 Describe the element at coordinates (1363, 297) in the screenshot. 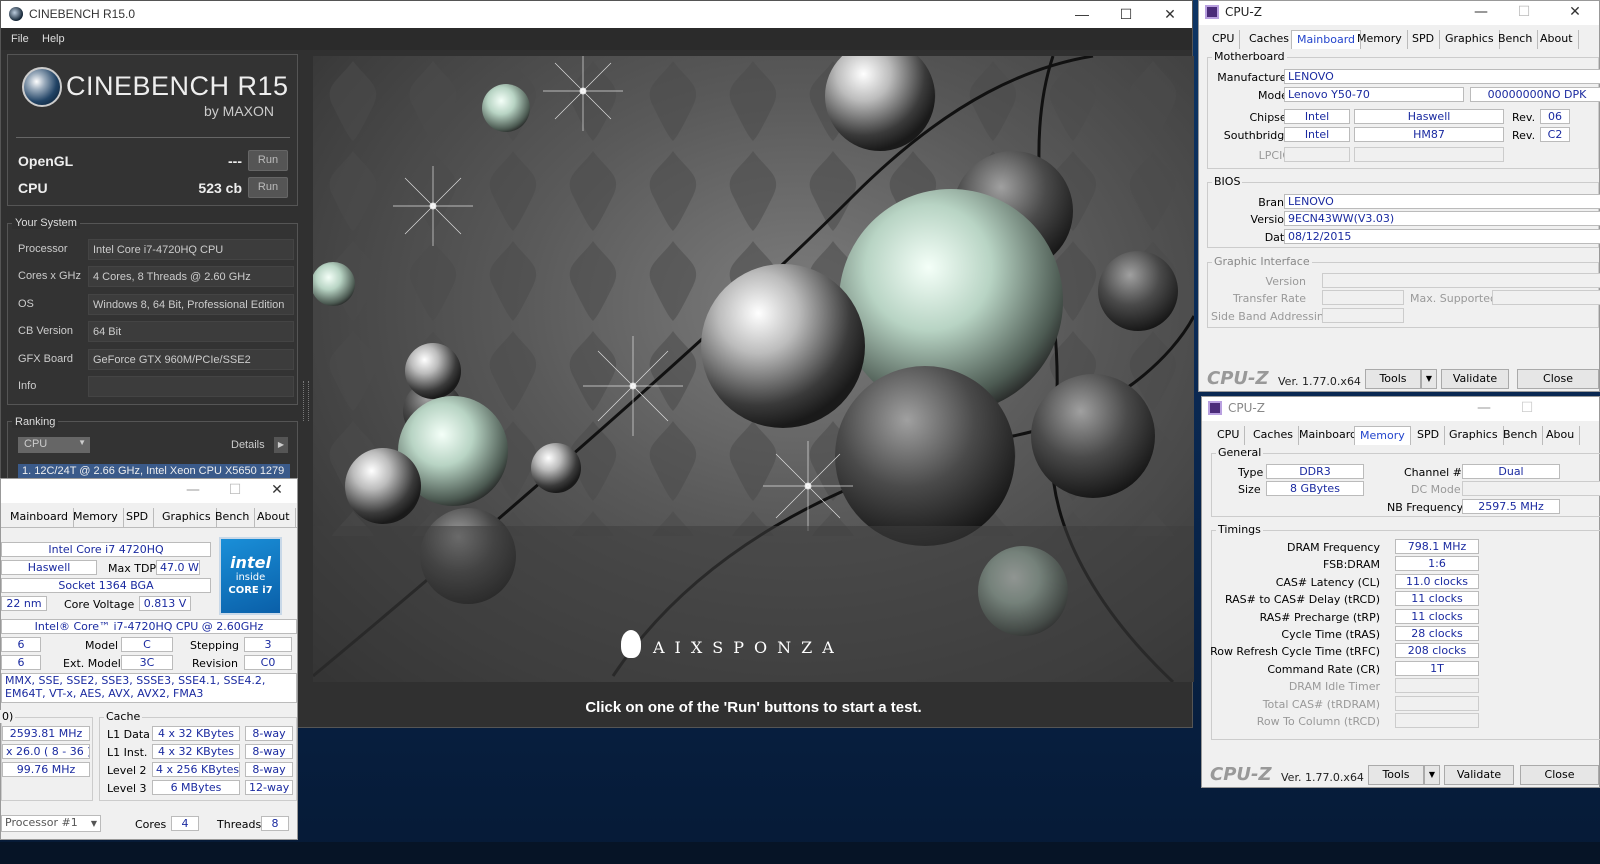

I see `gi-transfer-field` at that location.